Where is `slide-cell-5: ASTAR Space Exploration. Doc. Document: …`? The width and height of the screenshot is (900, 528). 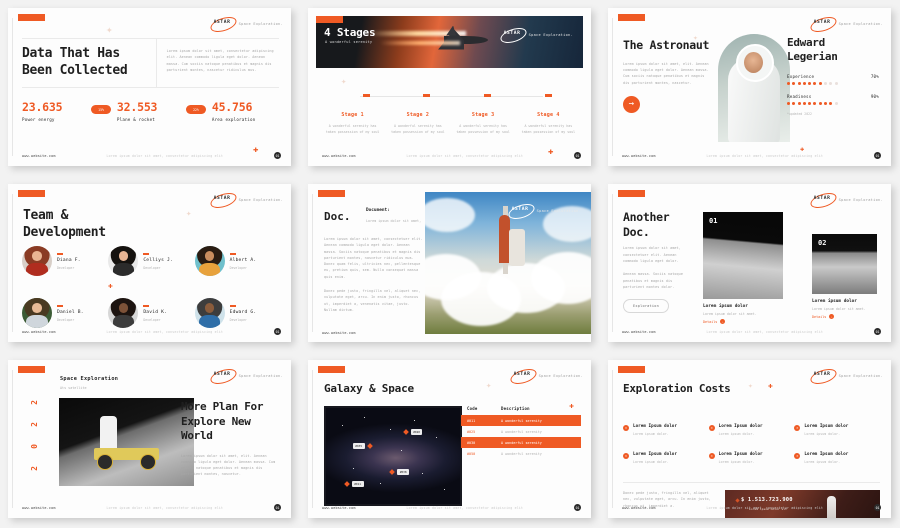 slide-cell-5: ASTAR Space Exploration. Doc. Document: … is located at coordinates (450, 264).